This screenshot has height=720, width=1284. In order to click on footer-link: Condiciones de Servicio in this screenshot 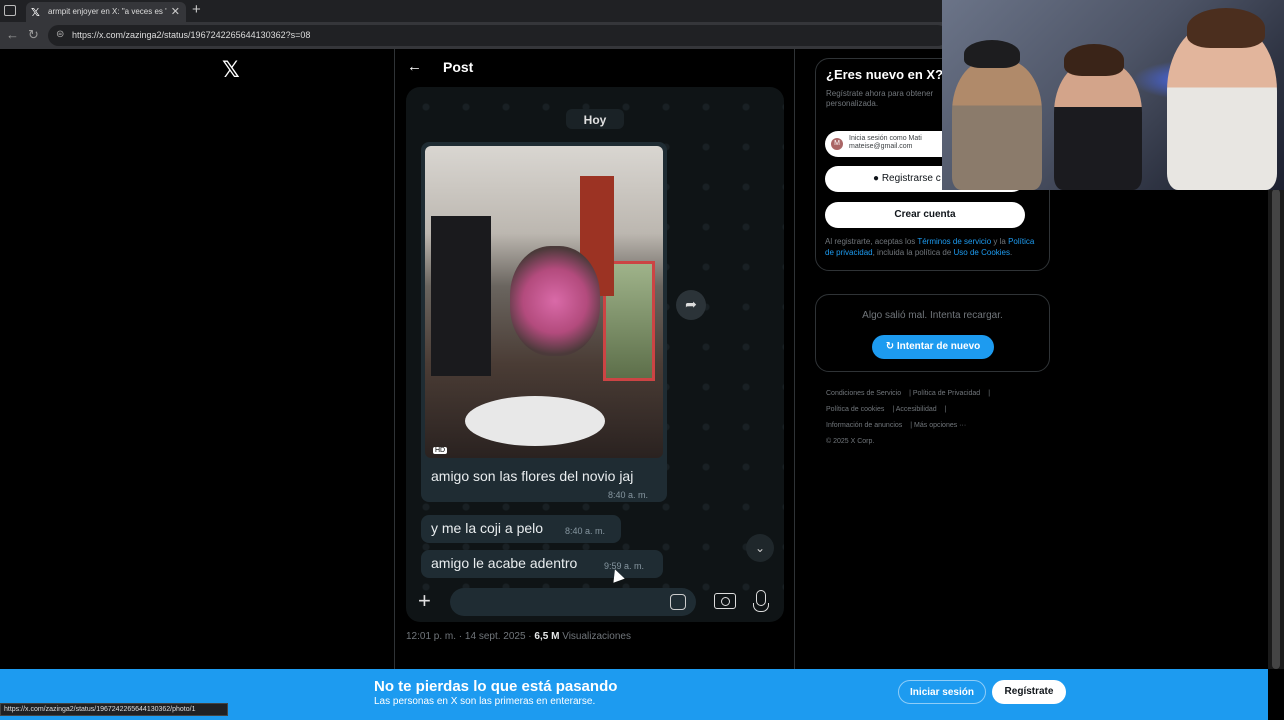, I will do `click(863, 393)`.